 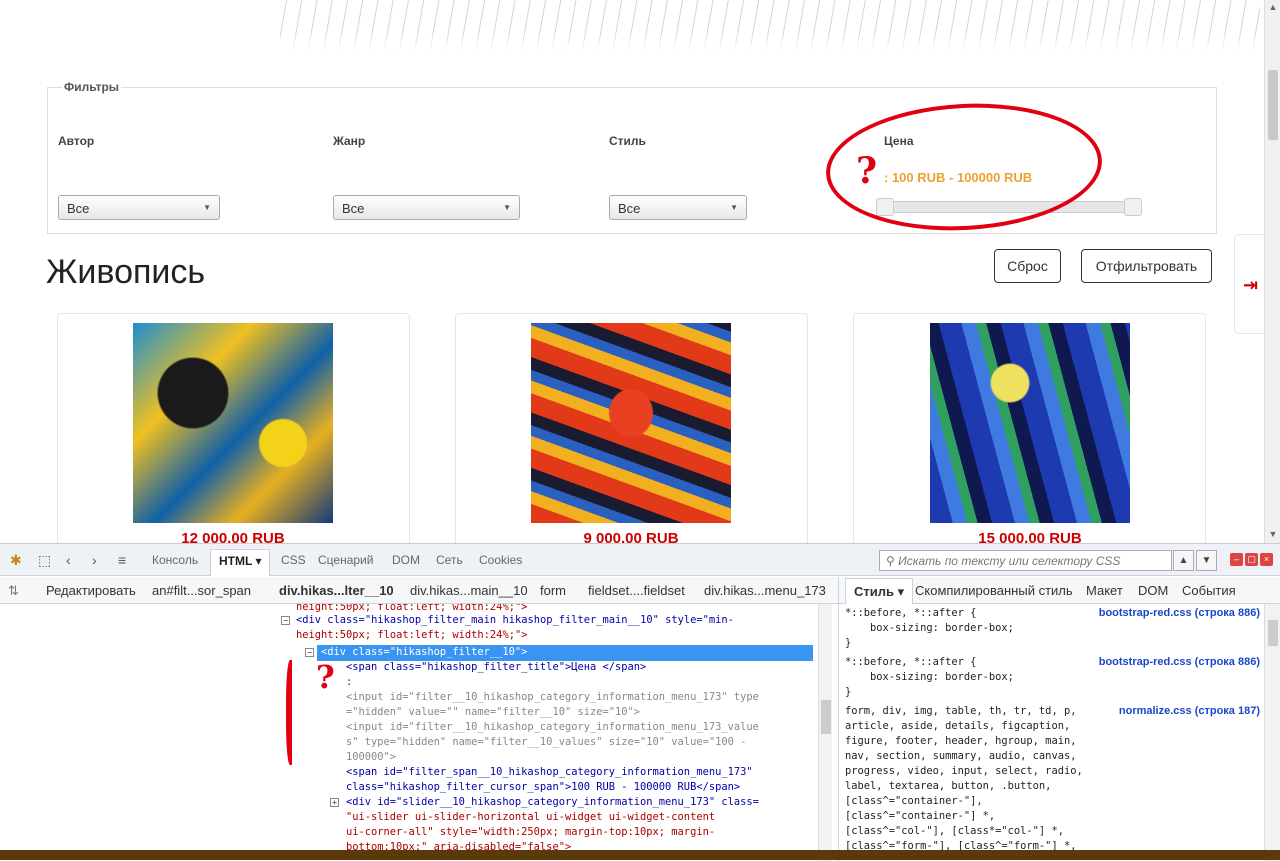 I want to click on forward-icon: ›, so click(x=94, y=560).